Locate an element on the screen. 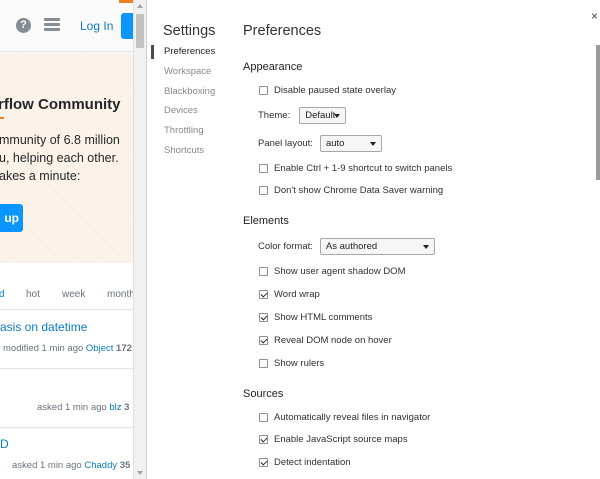 This screenshot has width=600, height=479. tab-month: month is located at coordinates (120, 294).